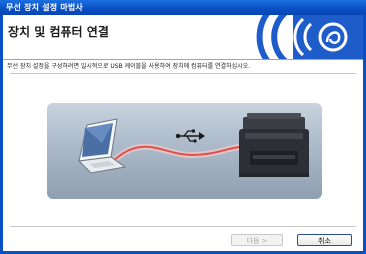 Image resolution: width=366 pixels, height=254 pixels. Describe the element at coordinates (183, 59) in the screenshot. I see `header-separator` at that location.